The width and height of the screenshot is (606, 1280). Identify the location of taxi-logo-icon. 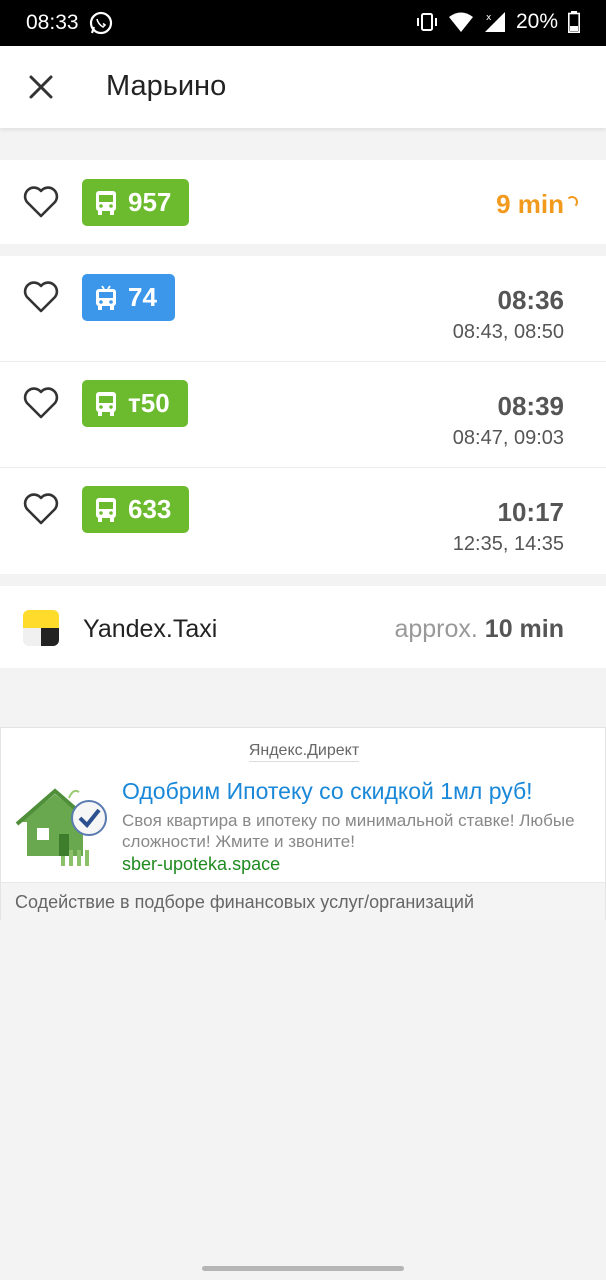
(41, 628).